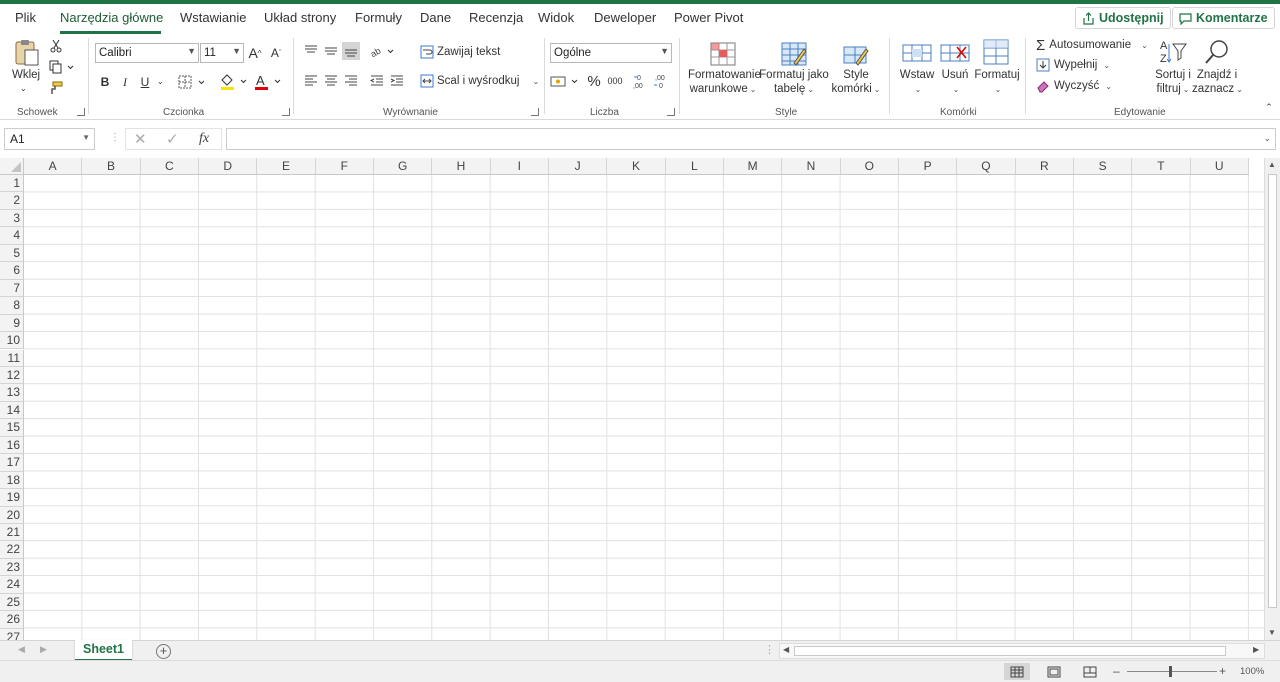  Describe the element at coordinates (1269, 107) in the screenshot. I see `collapse-ribbon-icon: ⌃` at that location.